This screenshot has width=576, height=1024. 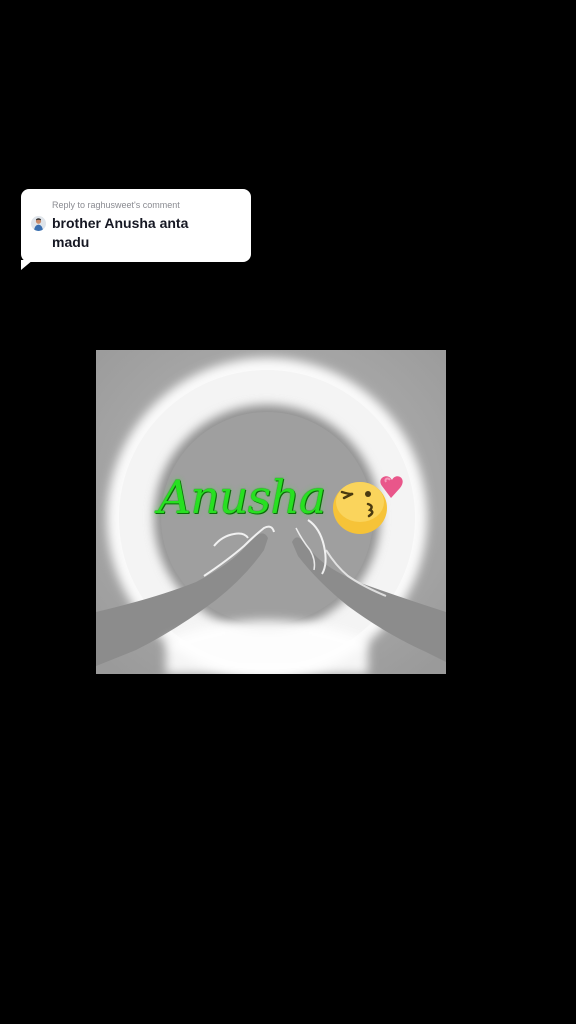 I want to click on overlay-name-text: Anusha, so click(x=242, y=497).